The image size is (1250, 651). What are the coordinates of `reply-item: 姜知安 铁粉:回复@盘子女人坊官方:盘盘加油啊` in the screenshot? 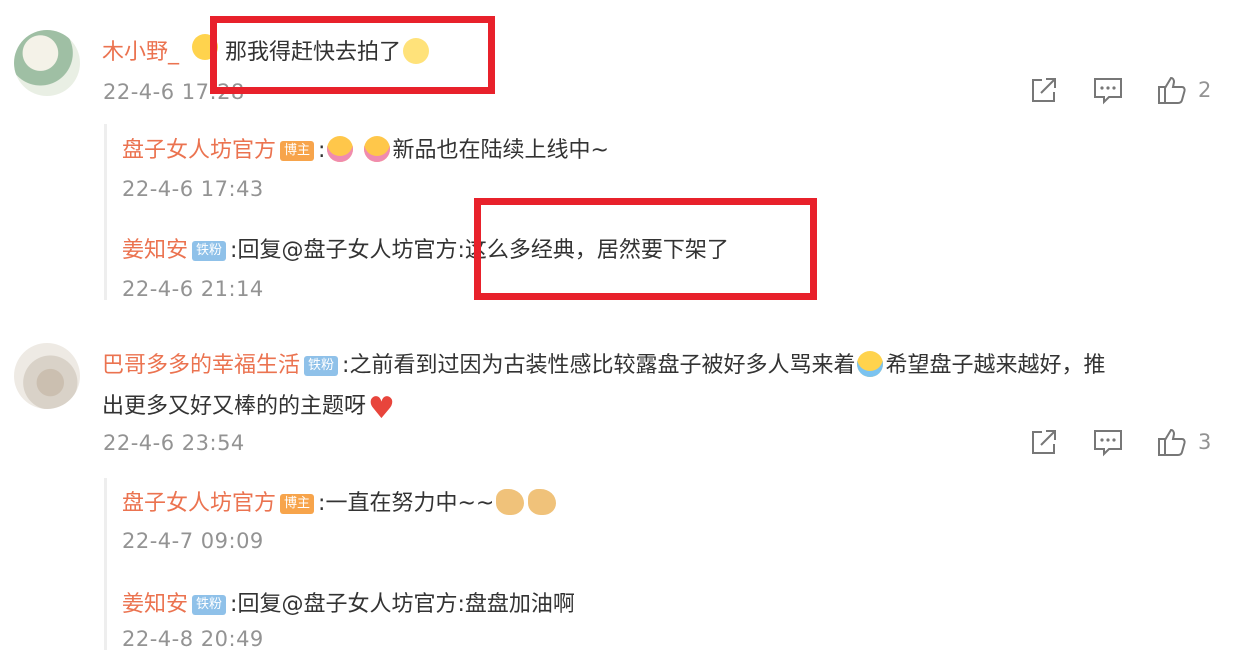 It's located at (348, 602).